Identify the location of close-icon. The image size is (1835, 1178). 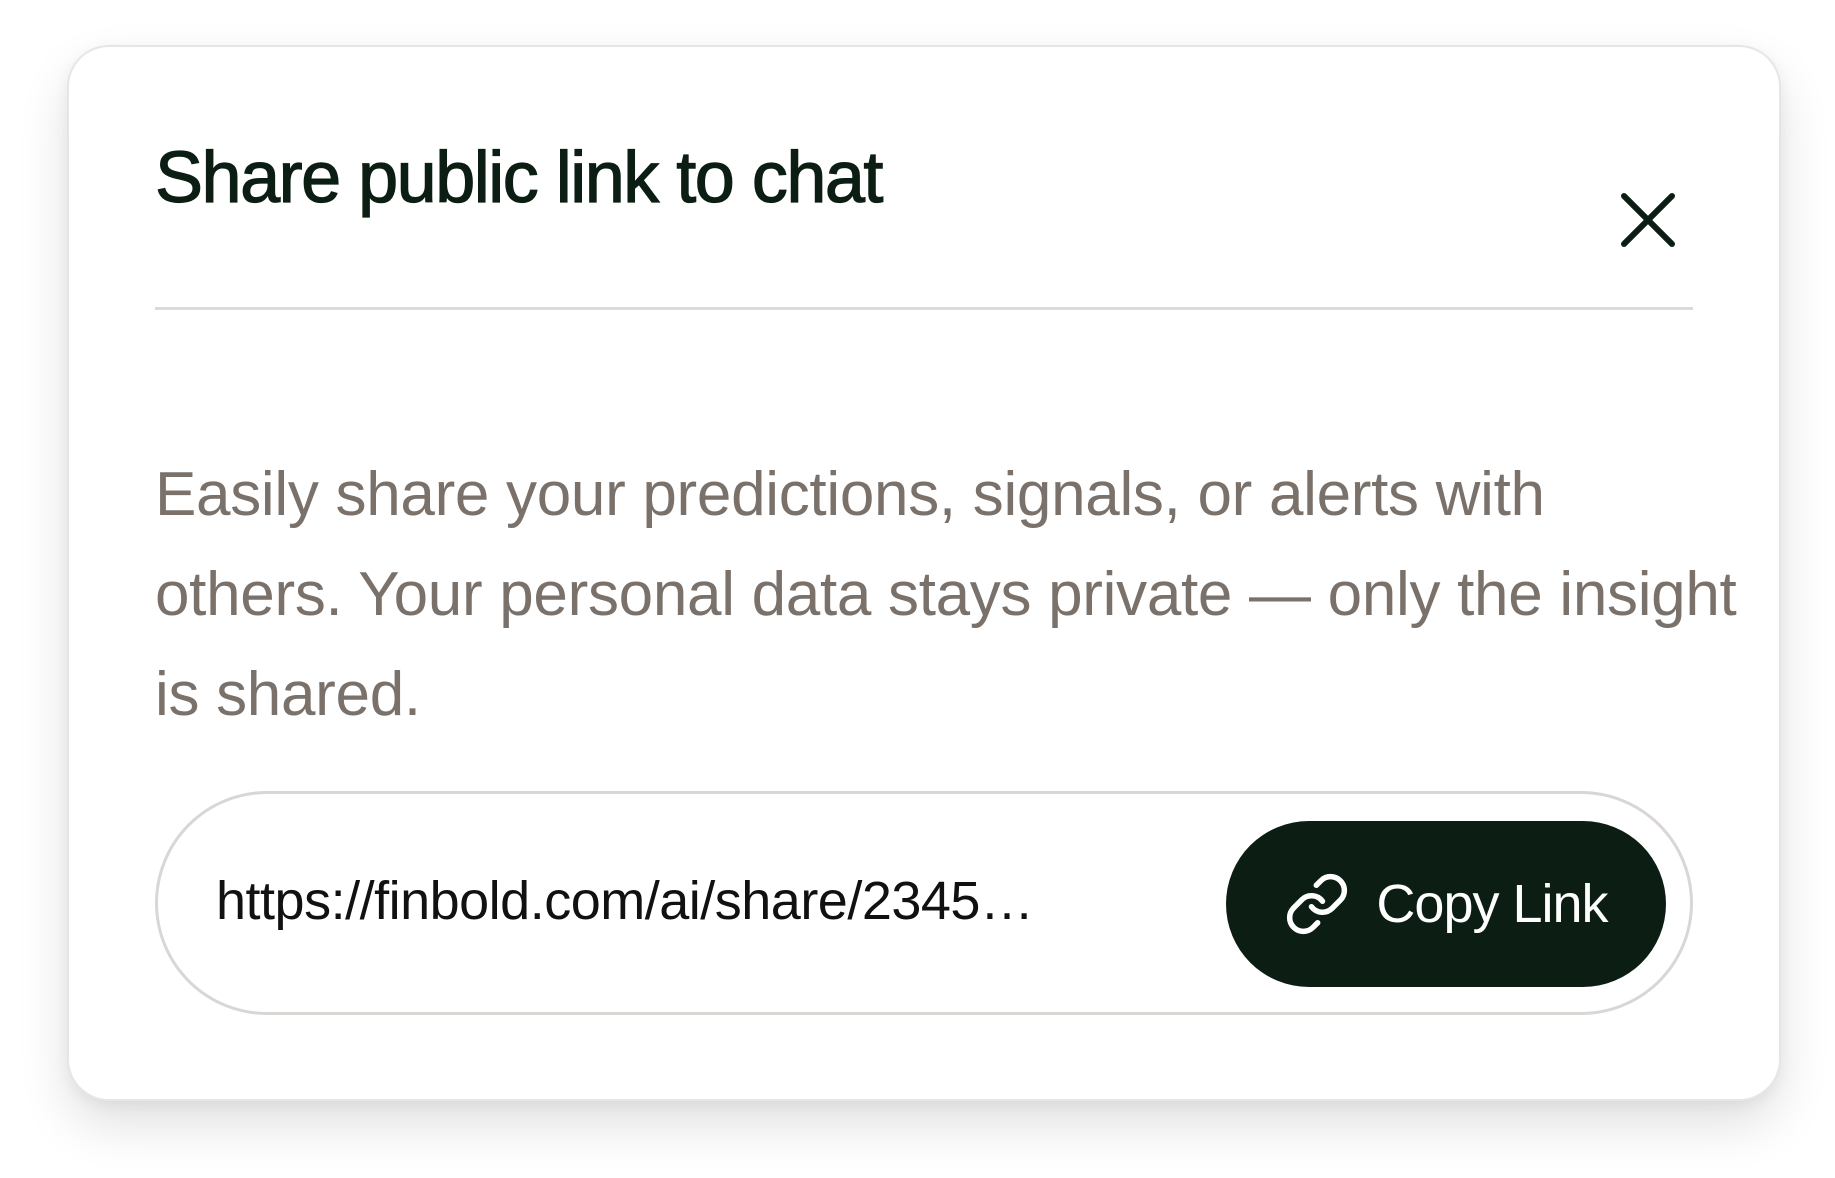
(1648, 220).